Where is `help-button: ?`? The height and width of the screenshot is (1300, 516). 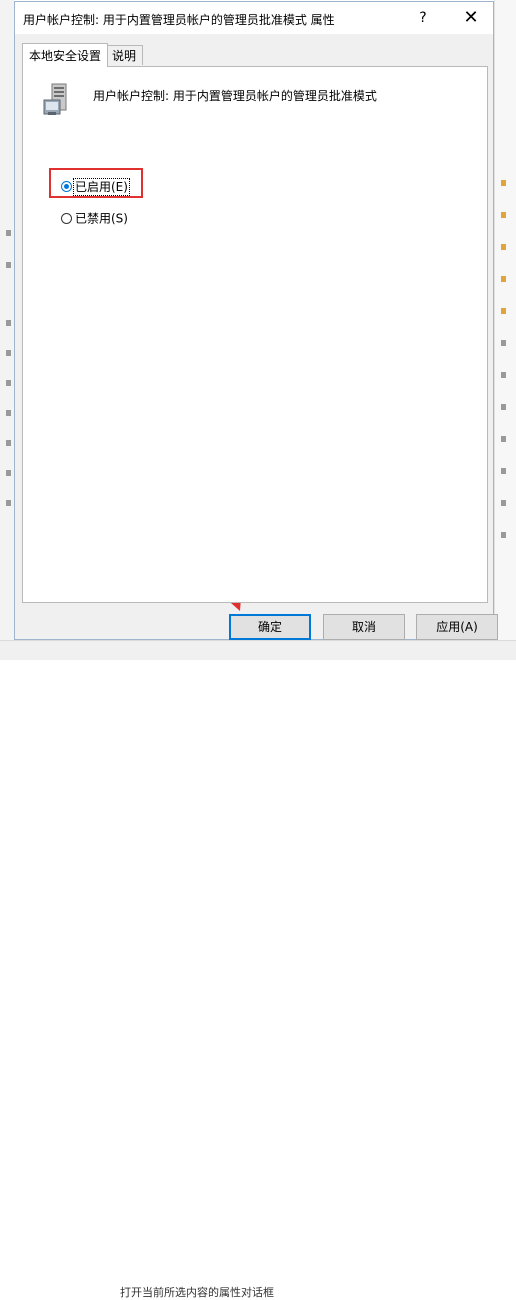
help-button: ? is located at coordinates (423, 18).